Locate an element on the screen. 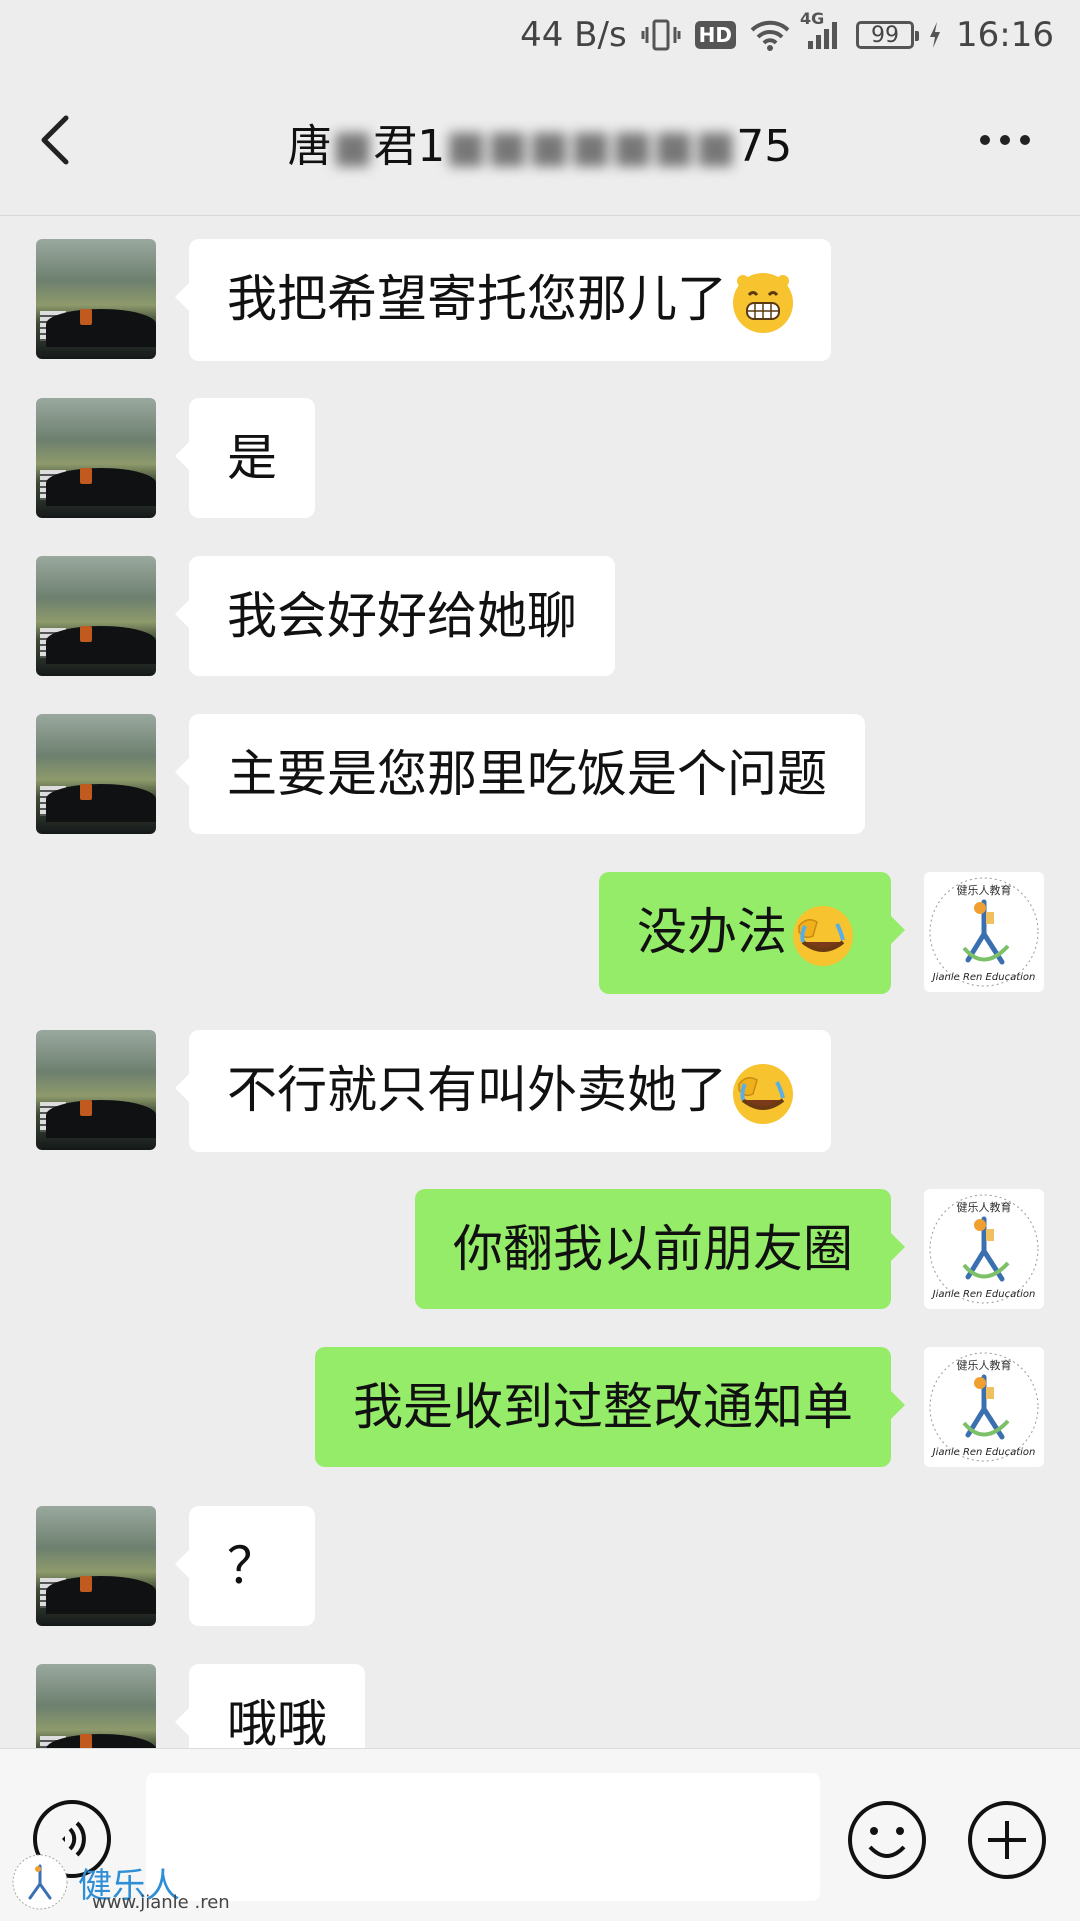  message-bubble: 不行就只有叫外卖她了 is located at coordinates (503, 1091).